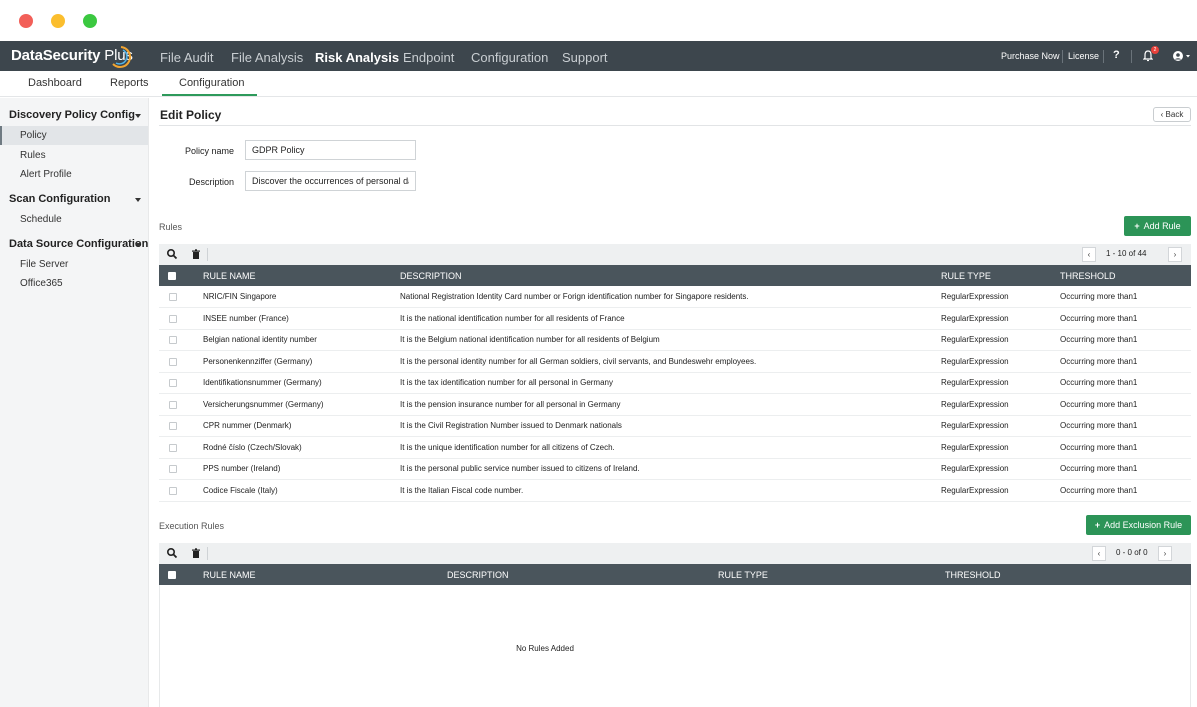 The height and width of the screenshot is (707, 1197). I want to click on nav-divider, so click(1131, 56).